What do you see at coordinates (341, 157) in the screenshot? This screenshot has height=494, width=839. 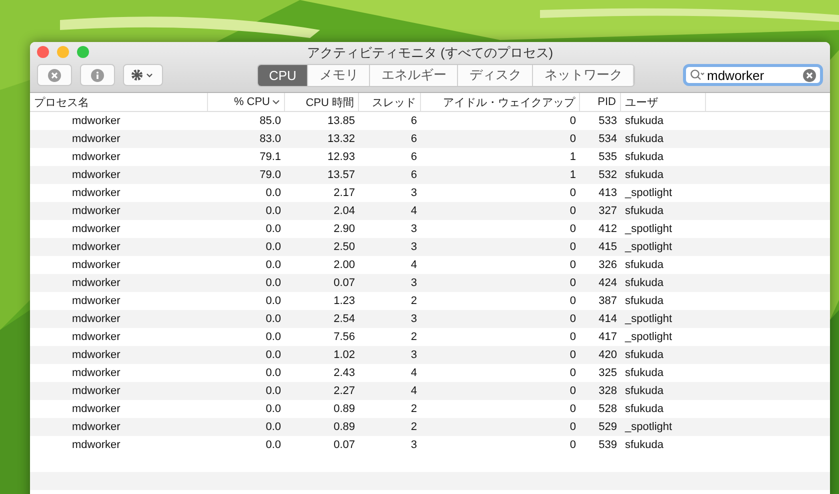 I see `table-cell-text: 12.93` at bounding box center [341, 157].